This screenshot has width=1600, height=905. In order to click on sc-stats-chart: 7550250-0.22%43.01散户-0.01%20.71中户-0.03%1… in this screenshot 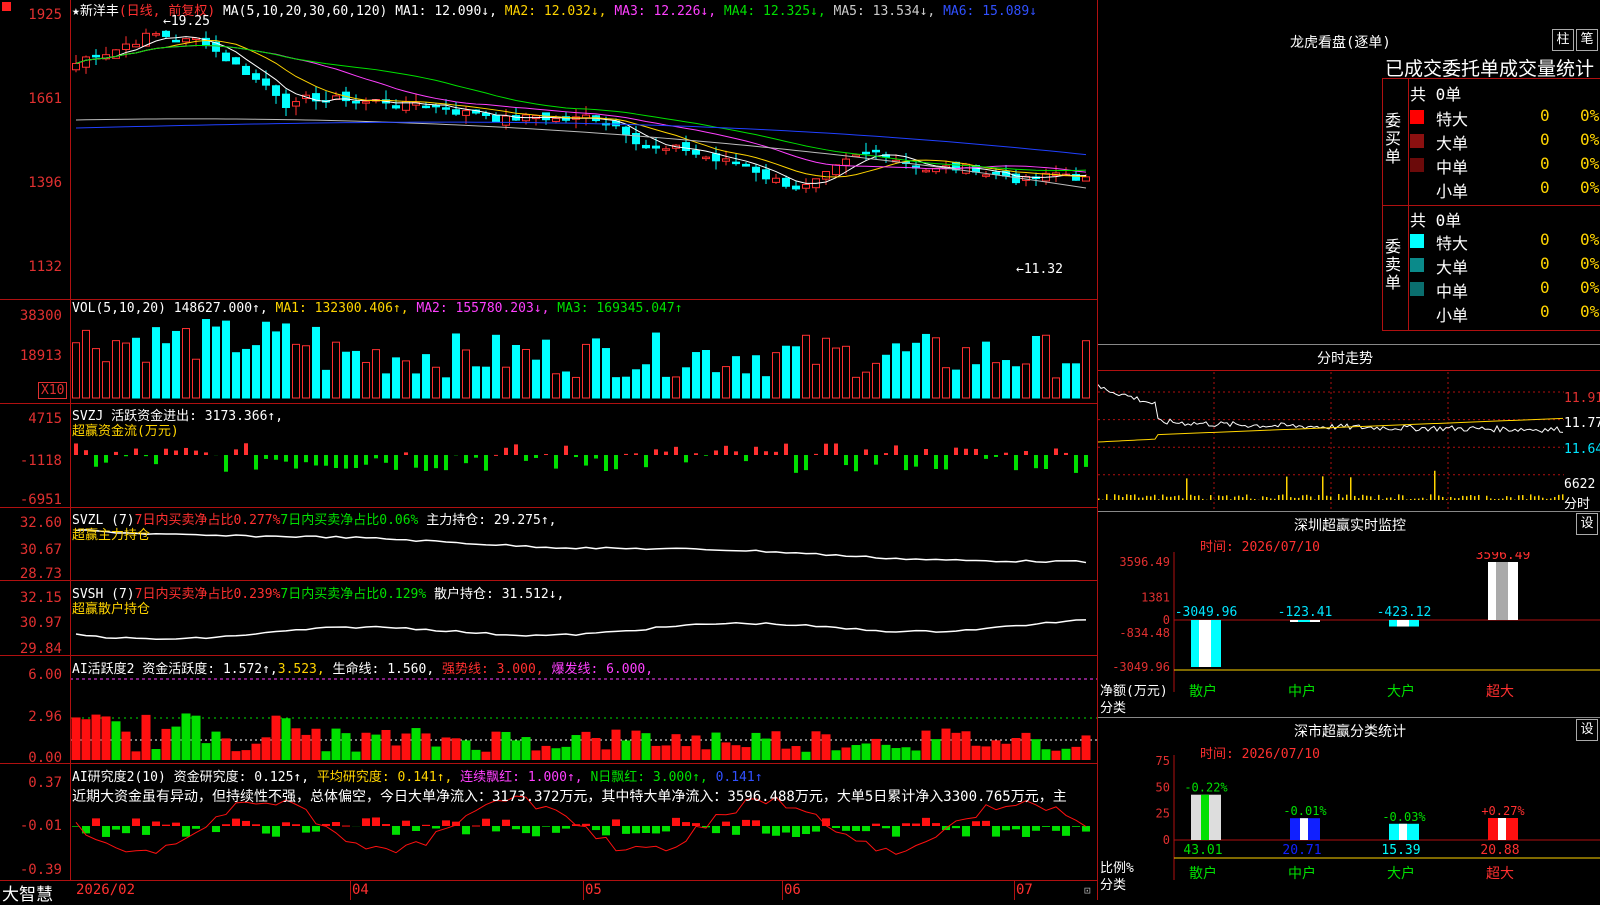, I will do `click(1349, 827)`.